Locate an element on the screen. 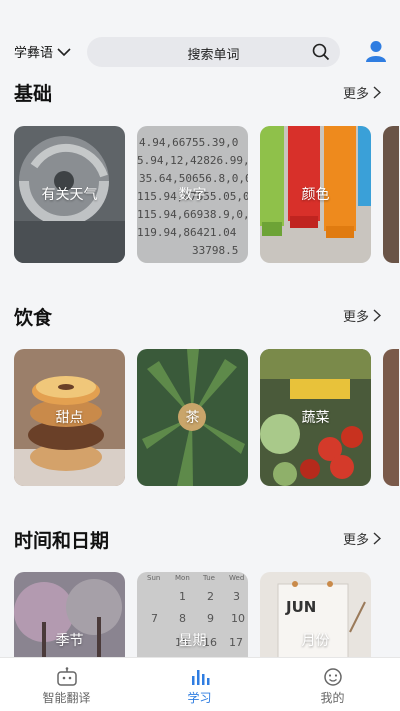  card-months: JUN 月份 is located at coordinates (315, 614).